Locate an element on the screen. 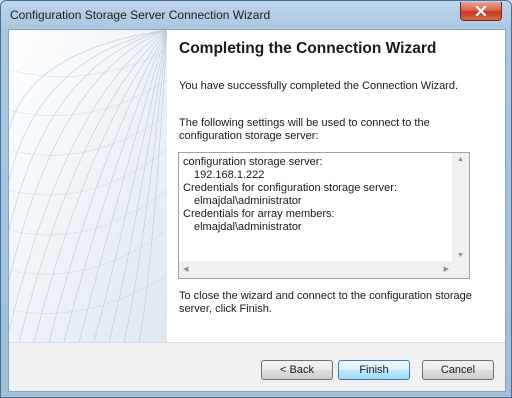  close-button is located at coordinates (481, 11).